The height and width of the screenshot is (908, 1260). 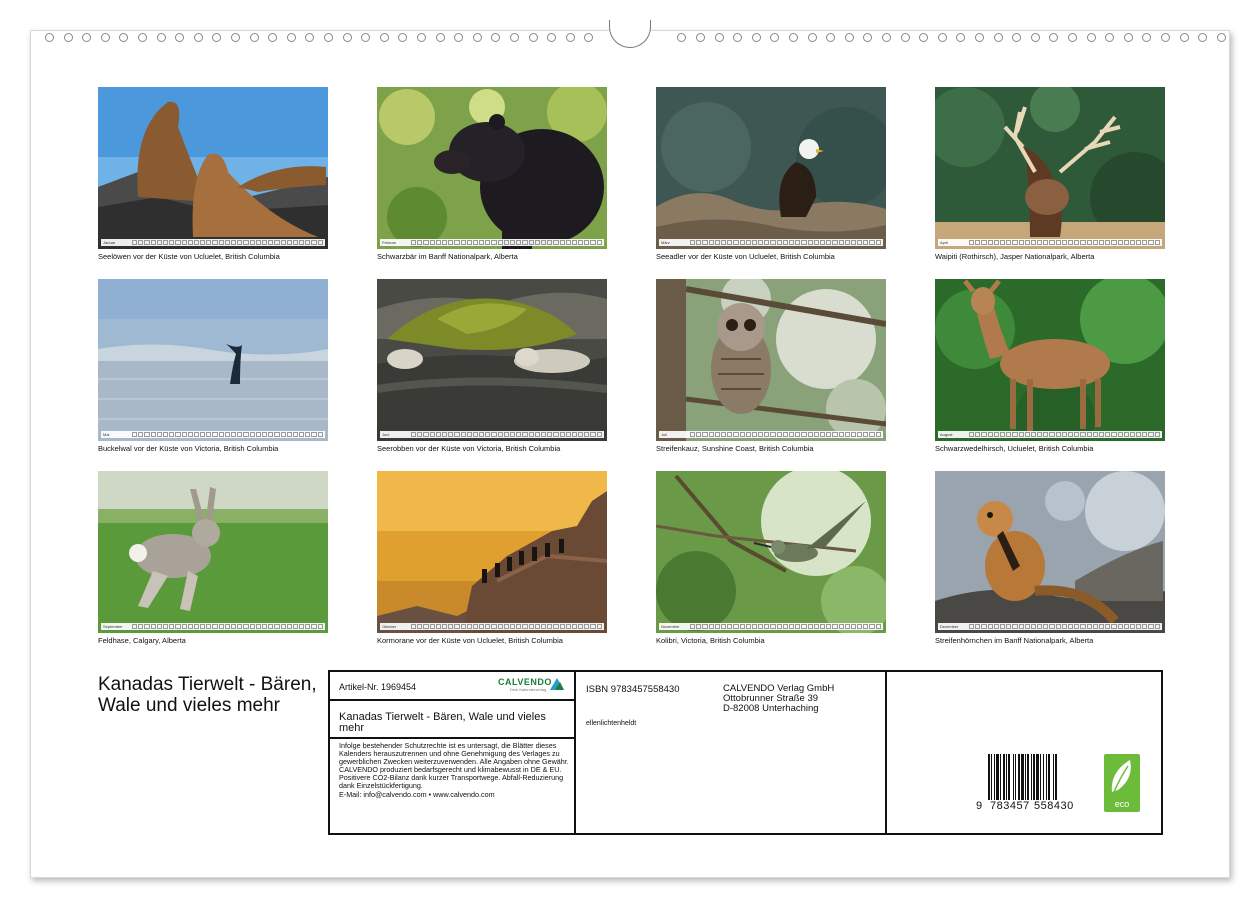 I want to click on month-label: Juli, so click(x=664, y=434).